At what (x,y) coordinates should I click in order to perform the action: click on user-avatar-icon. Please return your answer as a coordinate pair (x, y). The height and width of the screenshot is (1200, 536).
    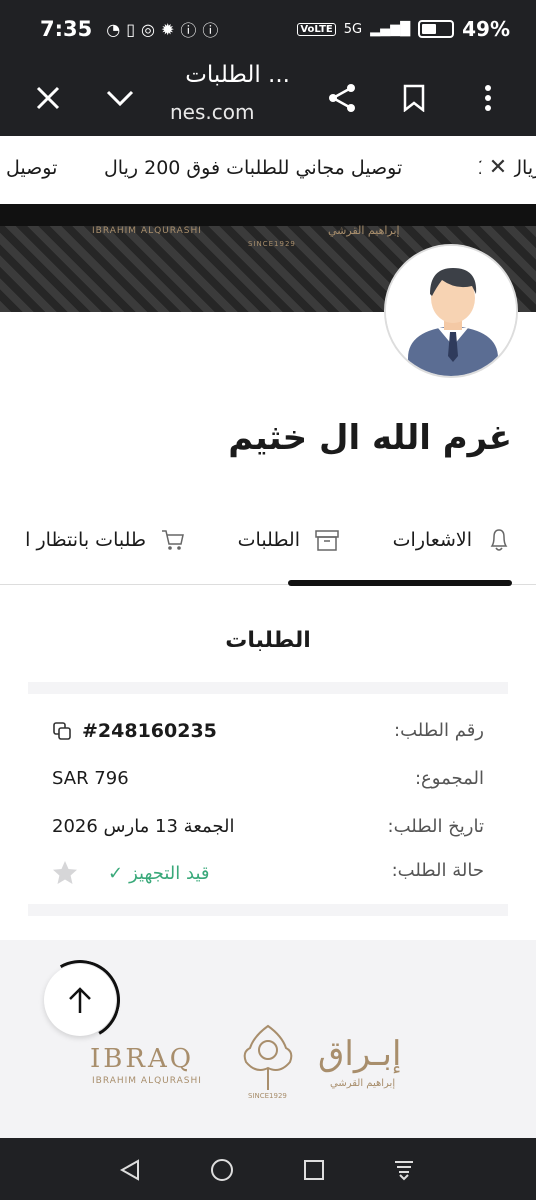
    Looking at the image, I should click on (451, 311).